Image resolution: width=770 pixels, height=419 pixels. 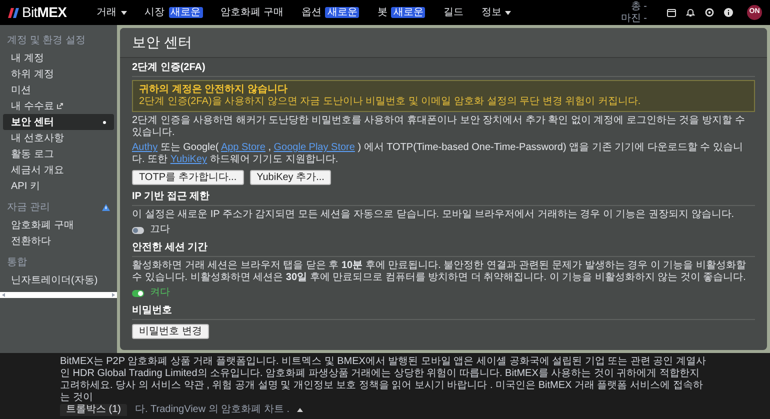 I want to click on sidebar-item: 보안 센터, so click(x=58, y=122).